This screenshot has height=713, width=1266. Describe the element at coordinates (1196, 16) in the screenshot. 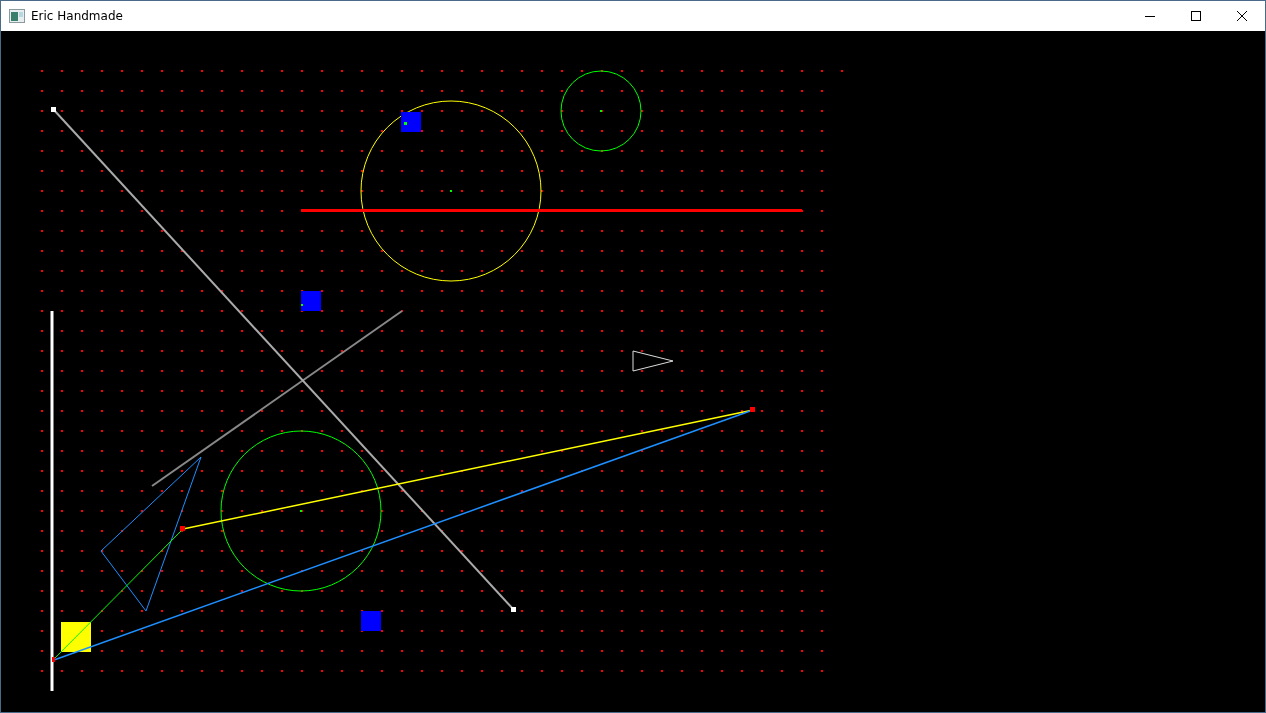

I see `maximize-icon` at that location.